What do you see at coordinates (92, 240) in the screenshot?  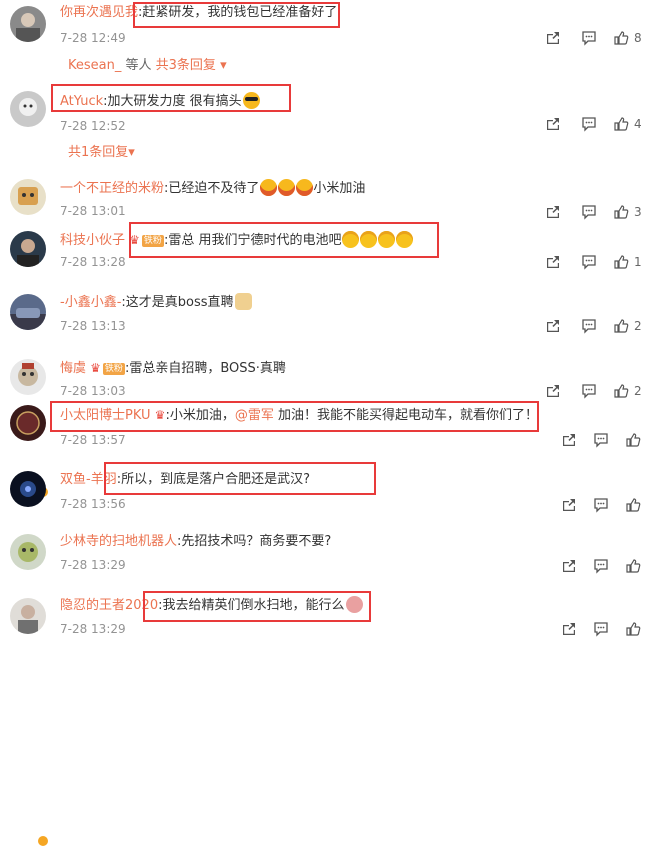 I see `username: 科技小伙子` at bounding box center [92, 240].